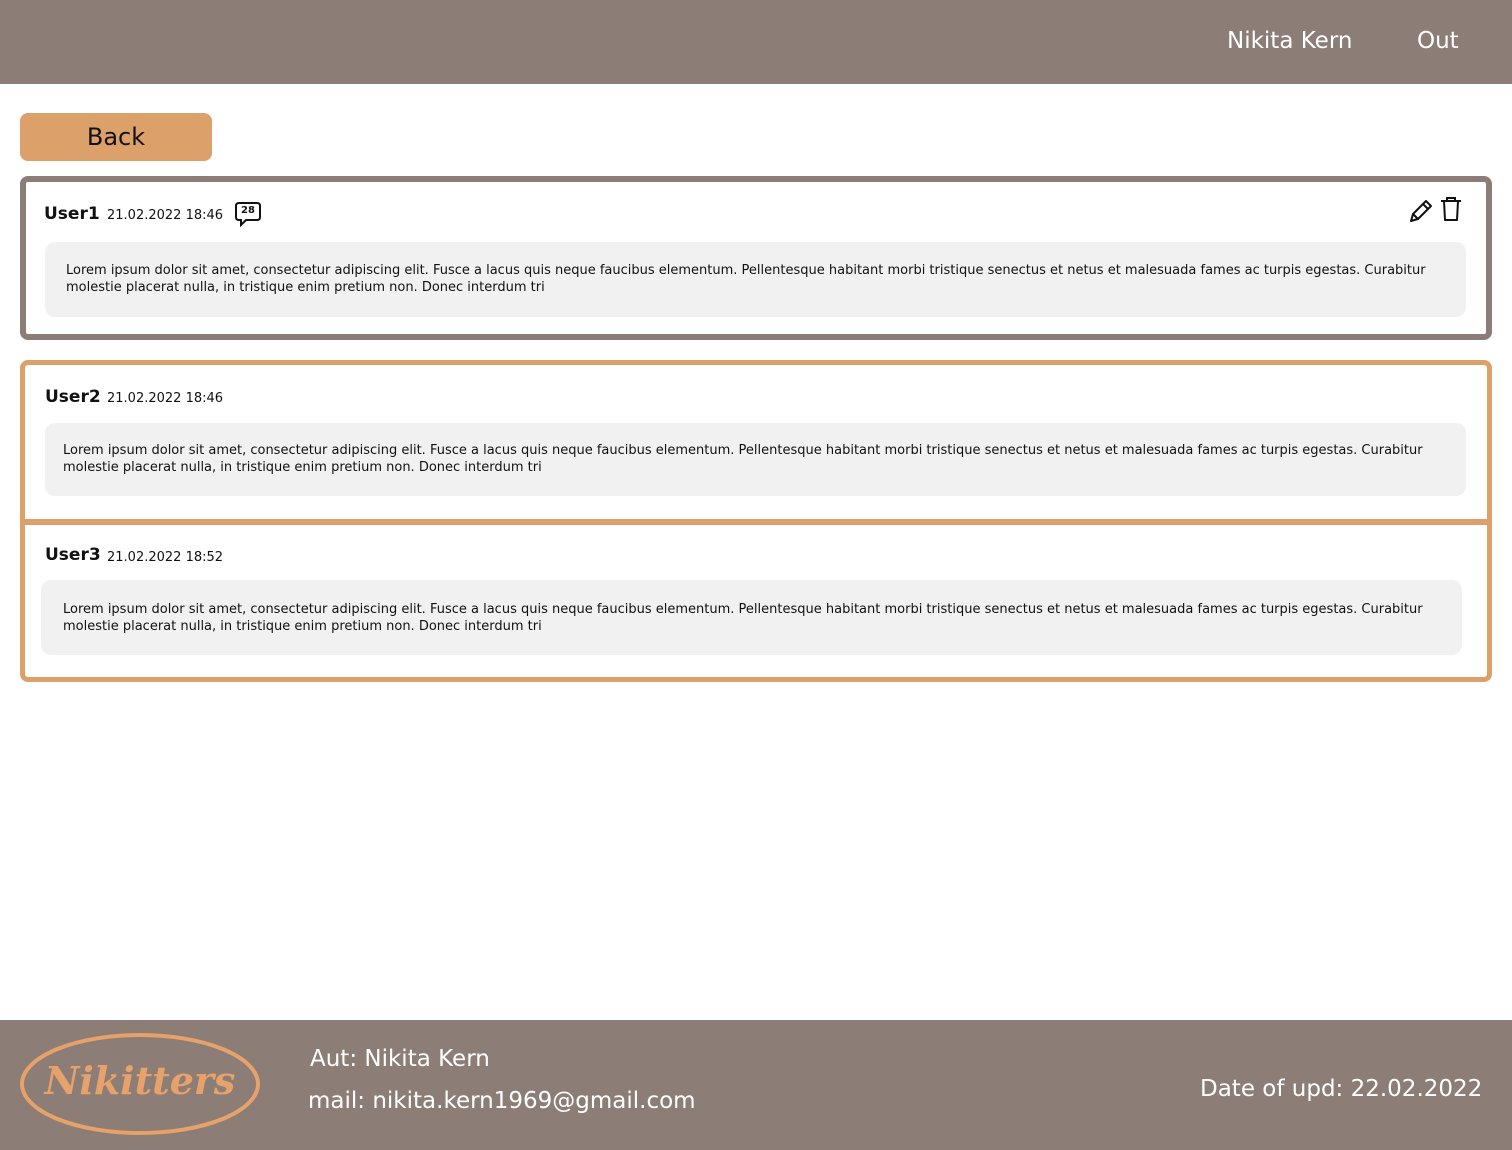  I want to click on header-bar: Nikita Kern Out, so click(756, 42).